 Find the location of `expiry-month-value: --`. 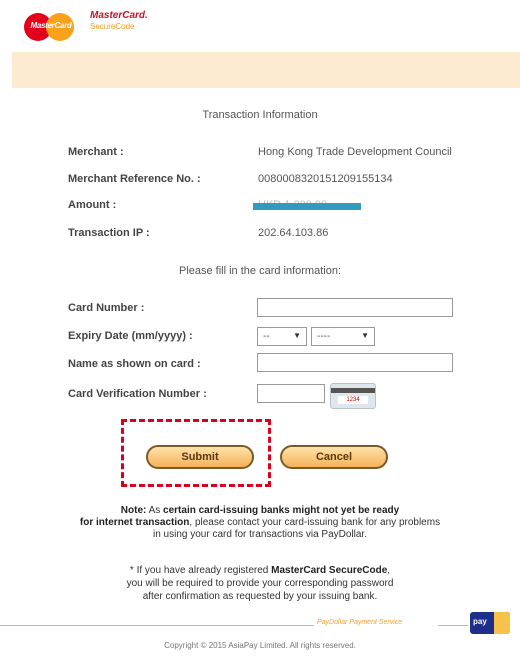

expiry-month-value: -- is located at coordinates (266, 336).